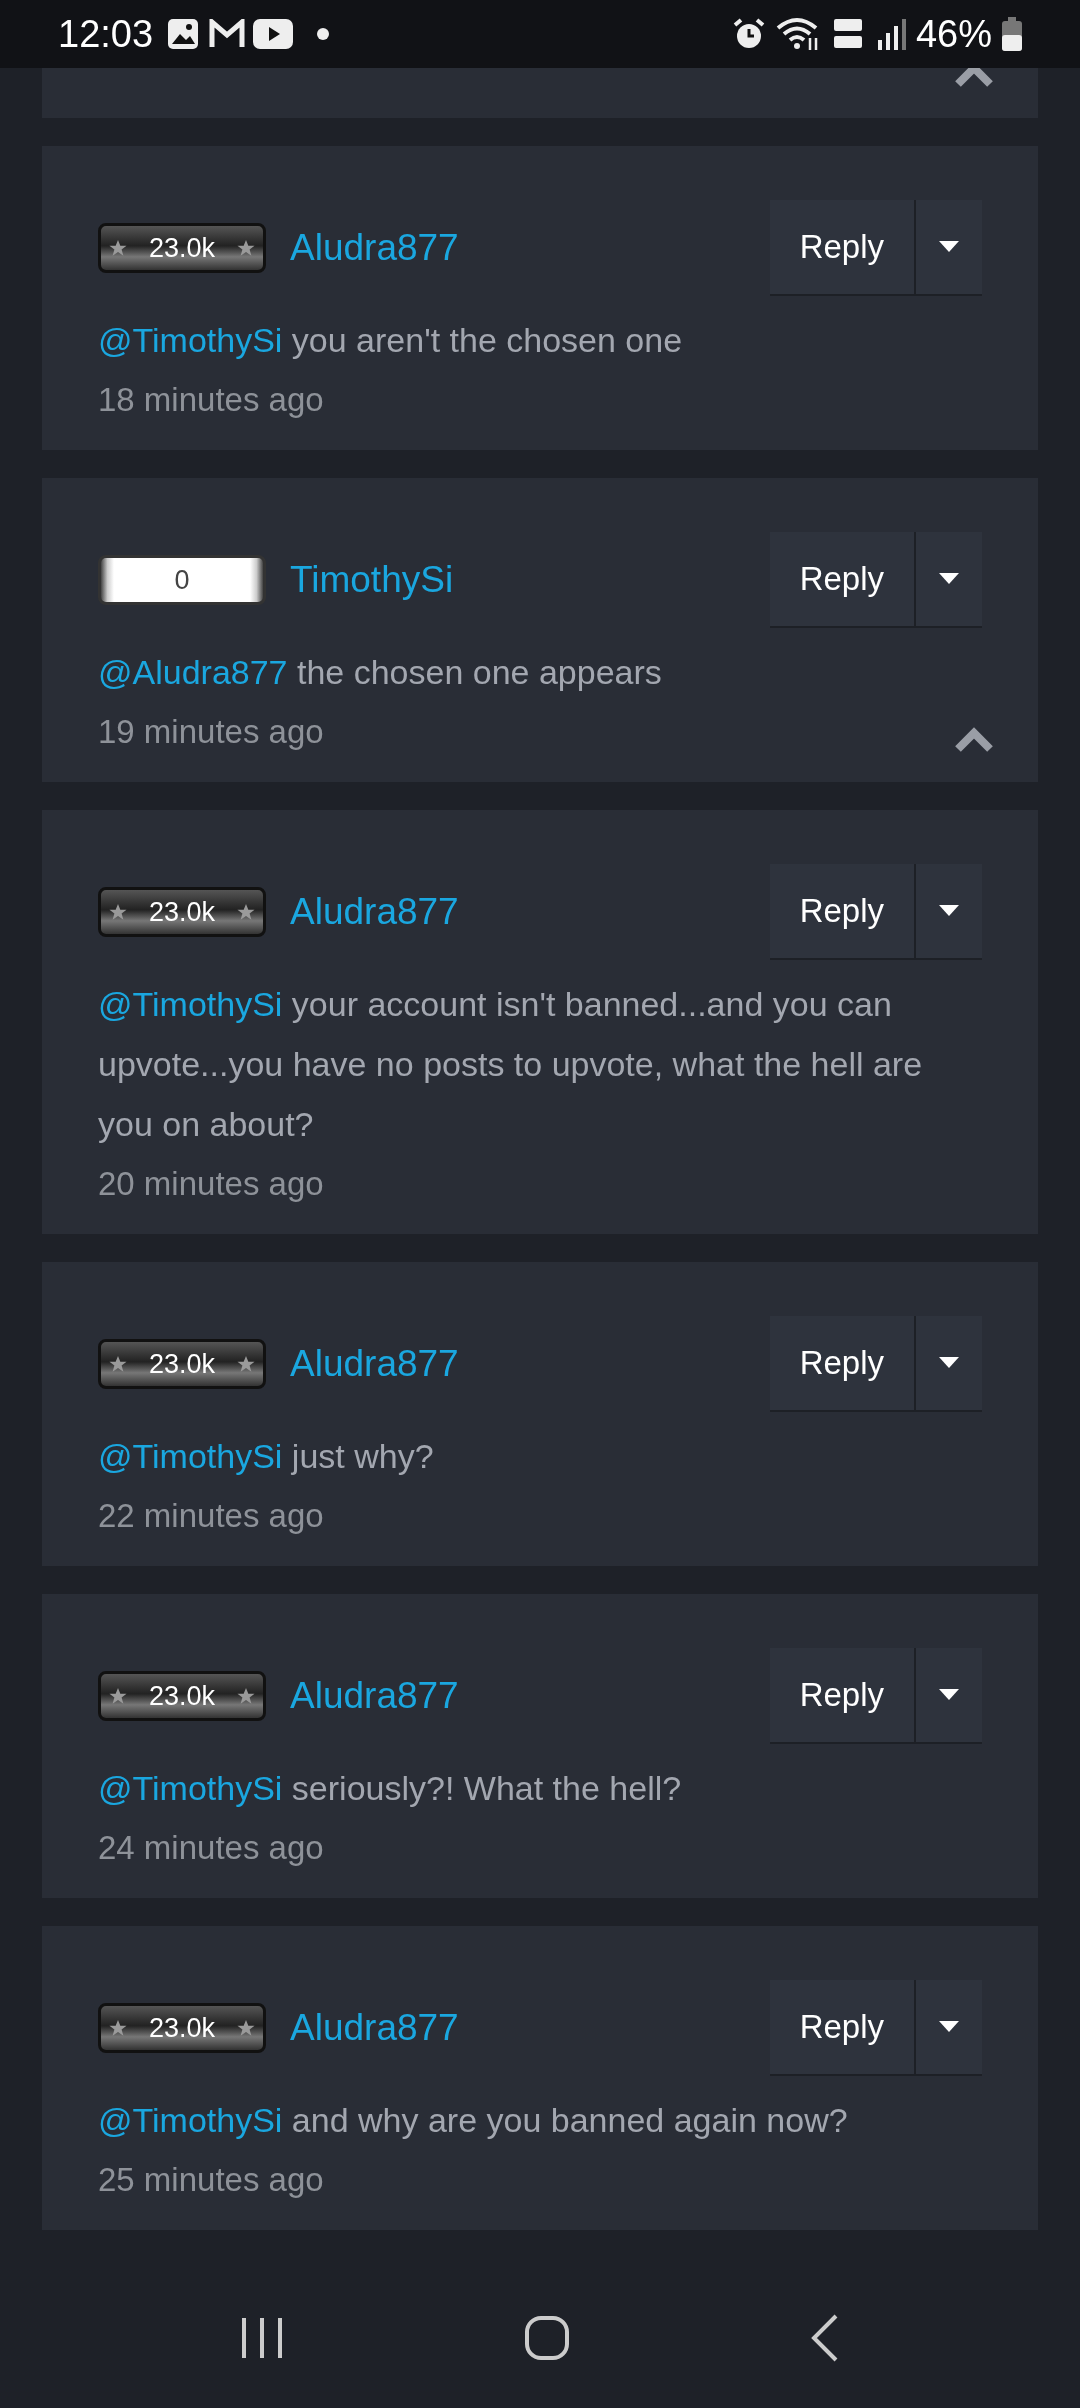 This screenshot has width=1080, height=2408. Describe the element at coordinates (227, 34) in the screenshot. I see `mail-icon` at that location.